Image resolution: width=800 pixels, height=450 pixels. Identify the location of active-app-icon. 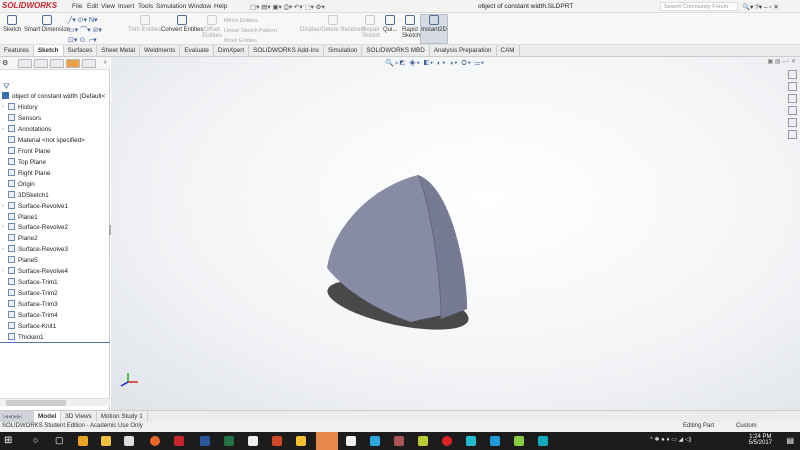
(327, 441).